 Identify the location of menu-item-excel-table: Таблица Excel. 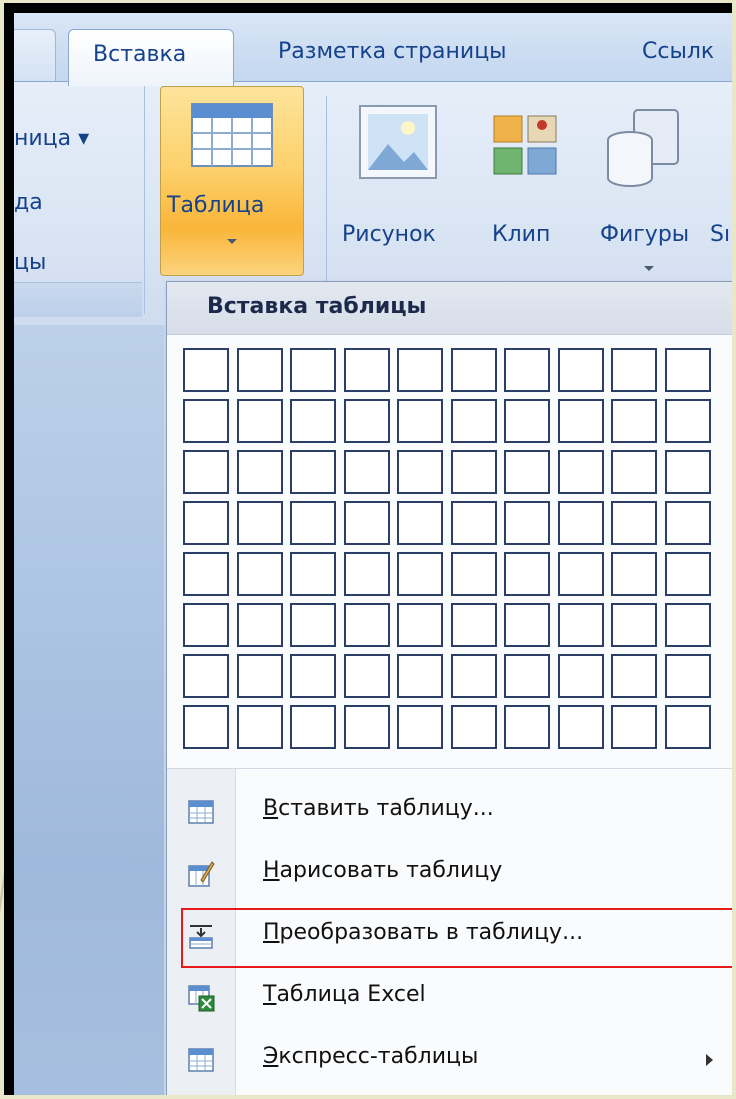
(449, 1000).